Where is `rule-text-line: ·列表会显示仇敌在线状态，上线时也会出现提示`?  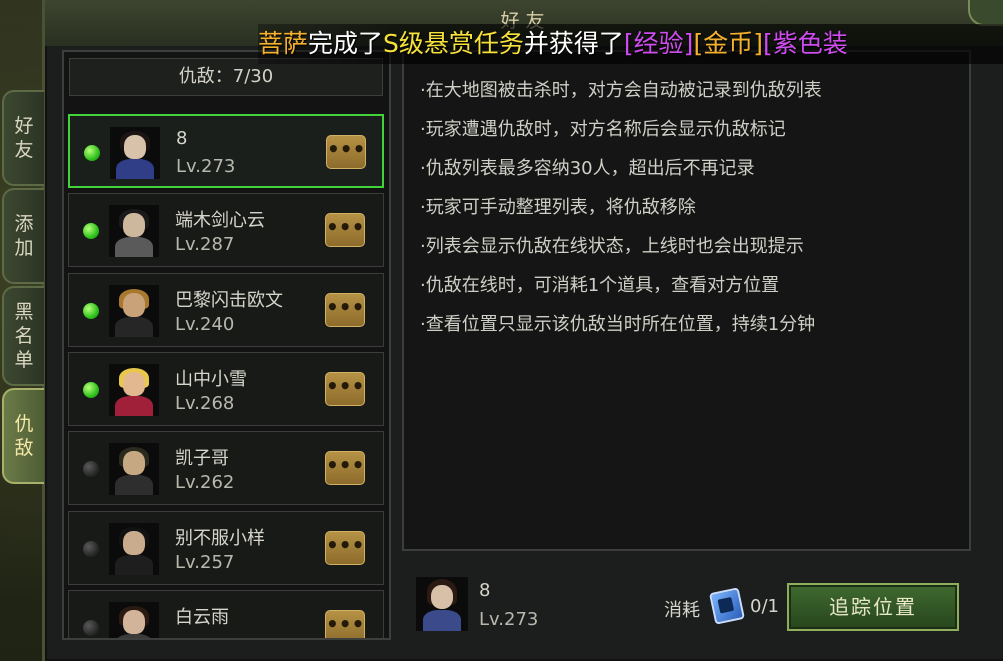
rule-text-line: ·列表会显示仇敌在线状态，上线时也会出现提示 is located at coordinates (612, 246).